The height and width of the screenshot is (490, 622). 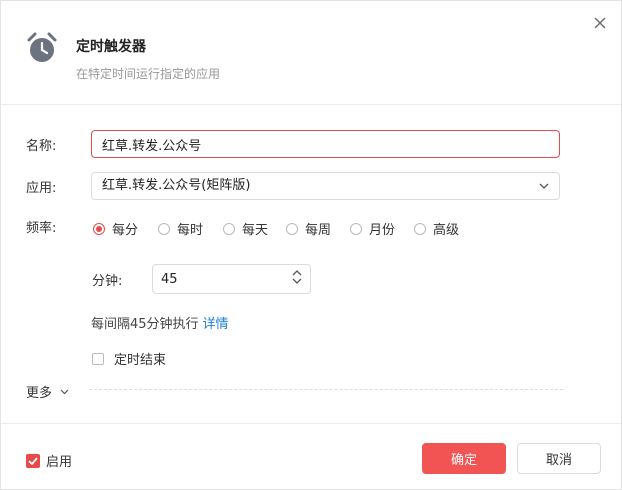 What do you see at coordinates (41, 188) in the screenshot?
I see `app-label: 应用:` at bounding box center [41, 188].